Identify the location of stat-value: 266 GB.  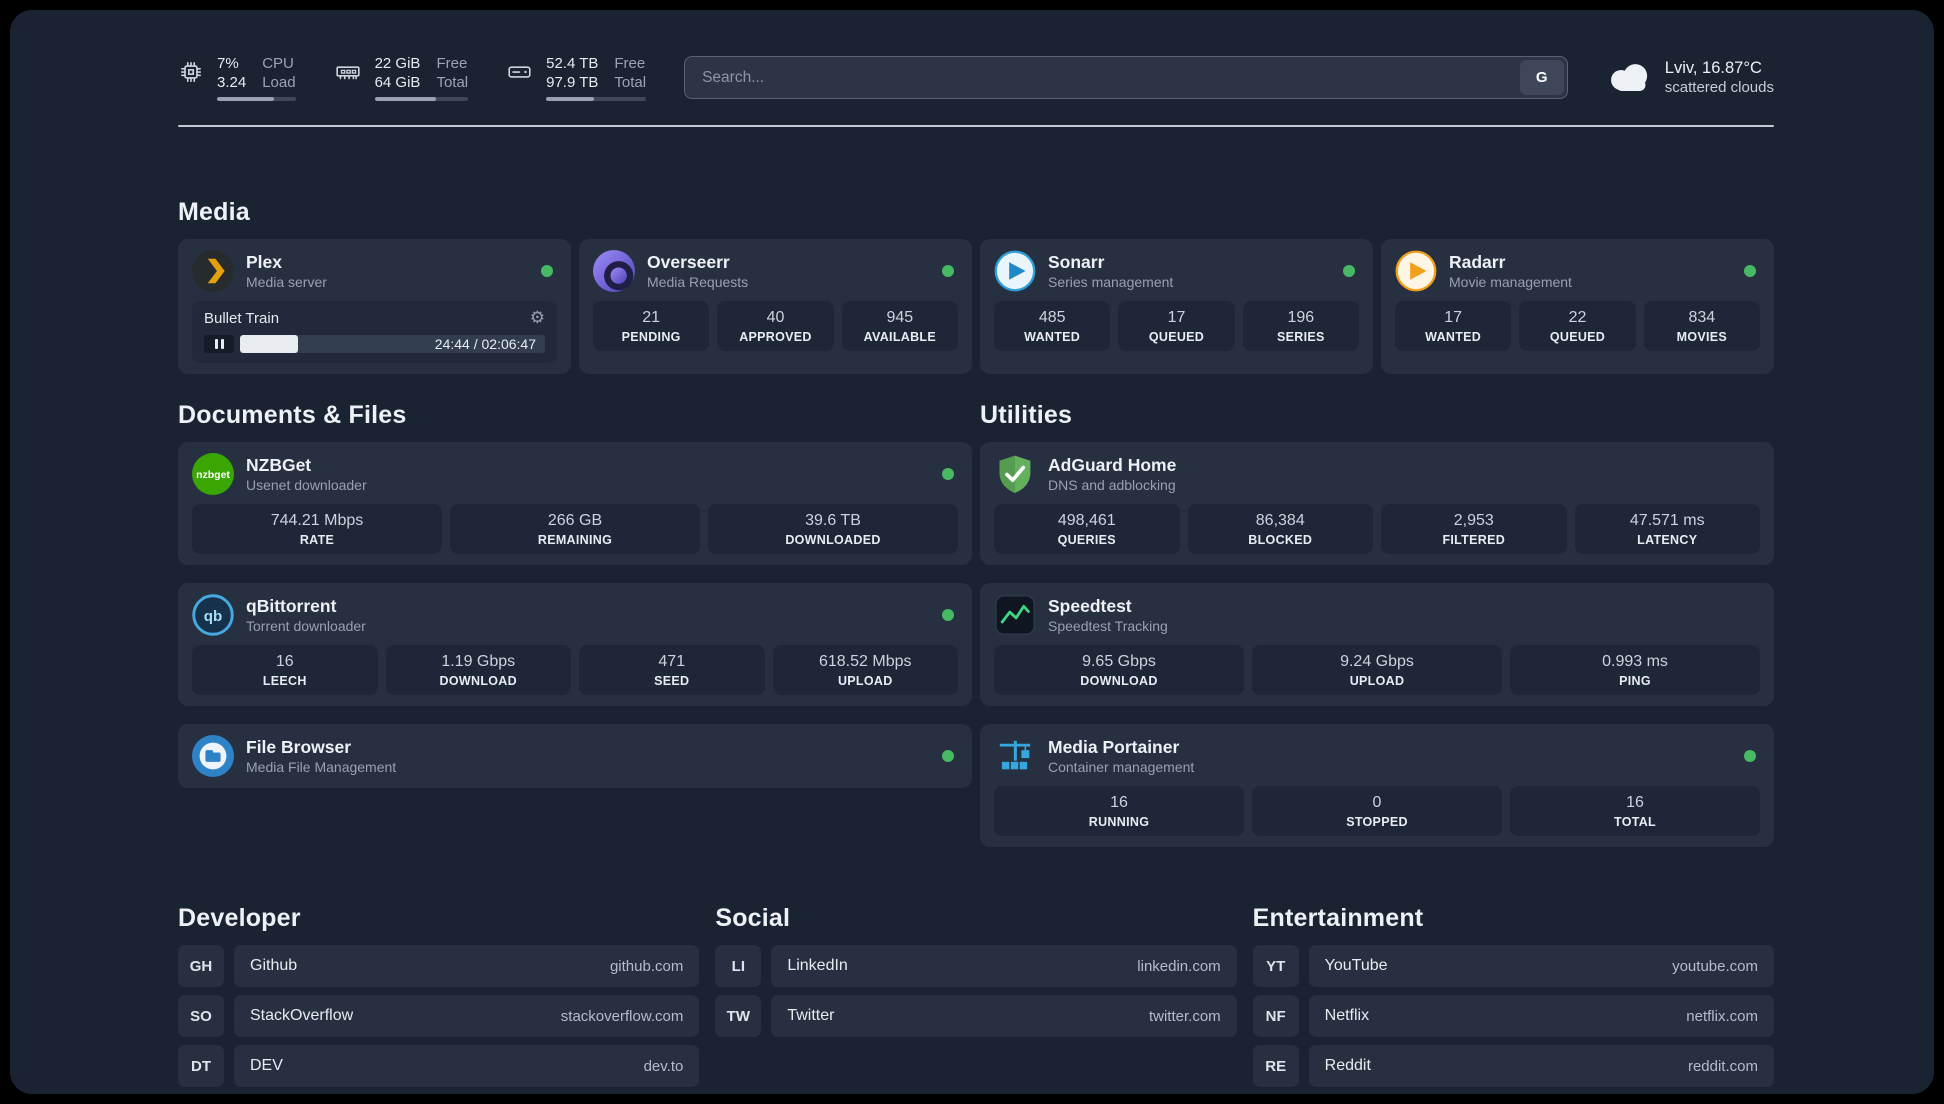
(575, 520).